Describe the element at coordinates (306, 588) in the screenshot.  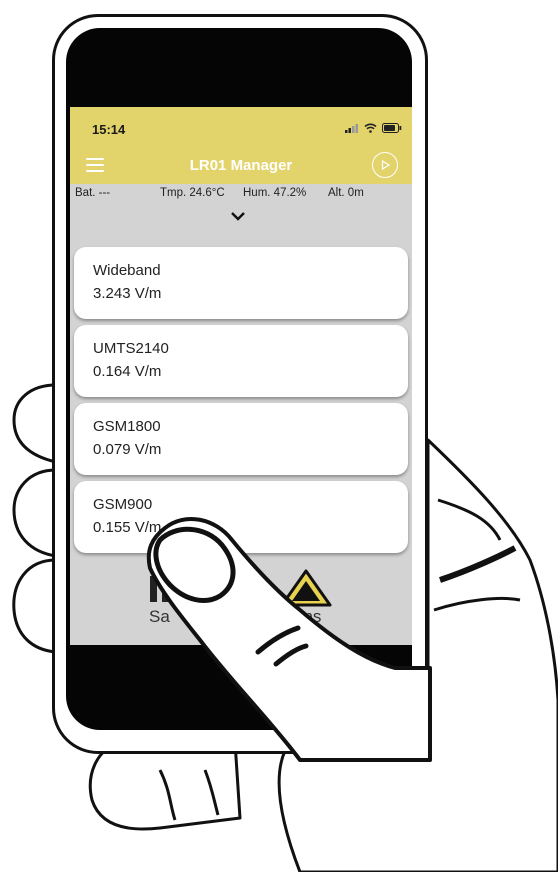
I see `warning-icon` at that location.